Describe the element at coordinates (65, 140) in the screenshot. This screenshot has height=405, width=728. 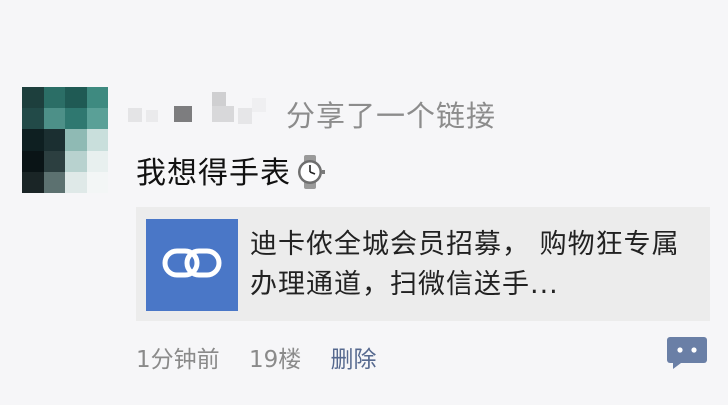
I see `avatar` at that location.